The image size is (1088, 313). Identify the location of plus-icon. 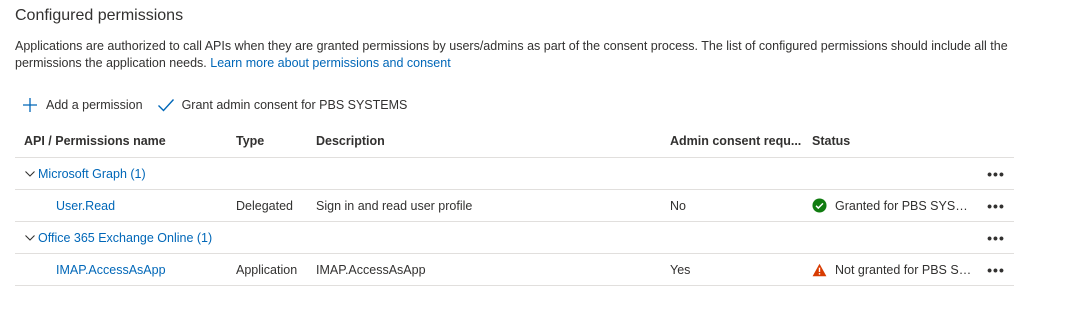
(30, 105).